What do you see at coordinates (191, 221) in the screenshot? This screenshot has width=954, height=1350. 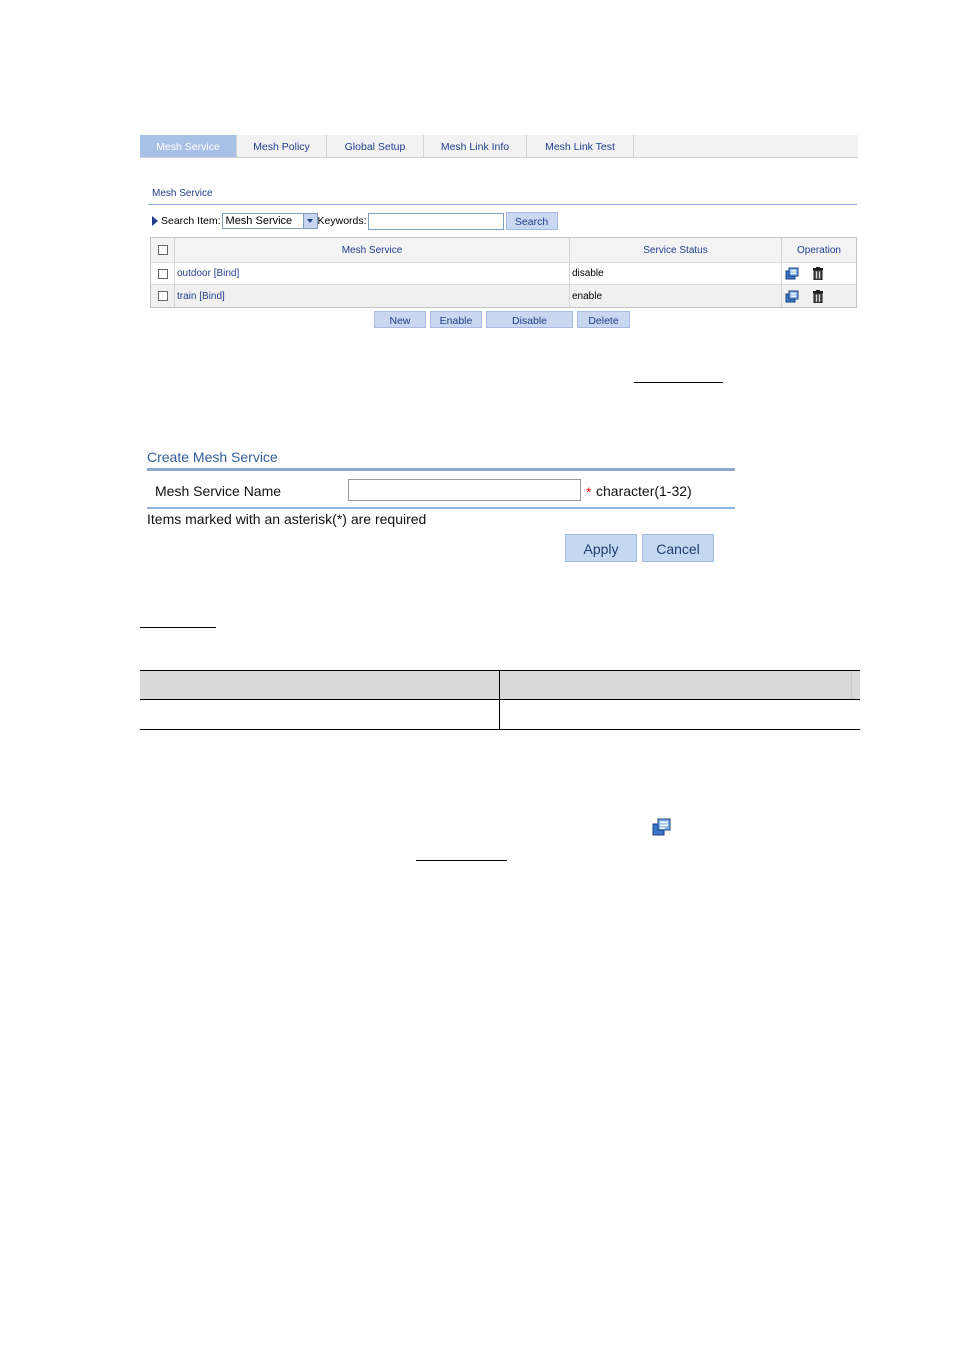 I see `search-item-label: Search Item:` at bounding box center [191, 221].